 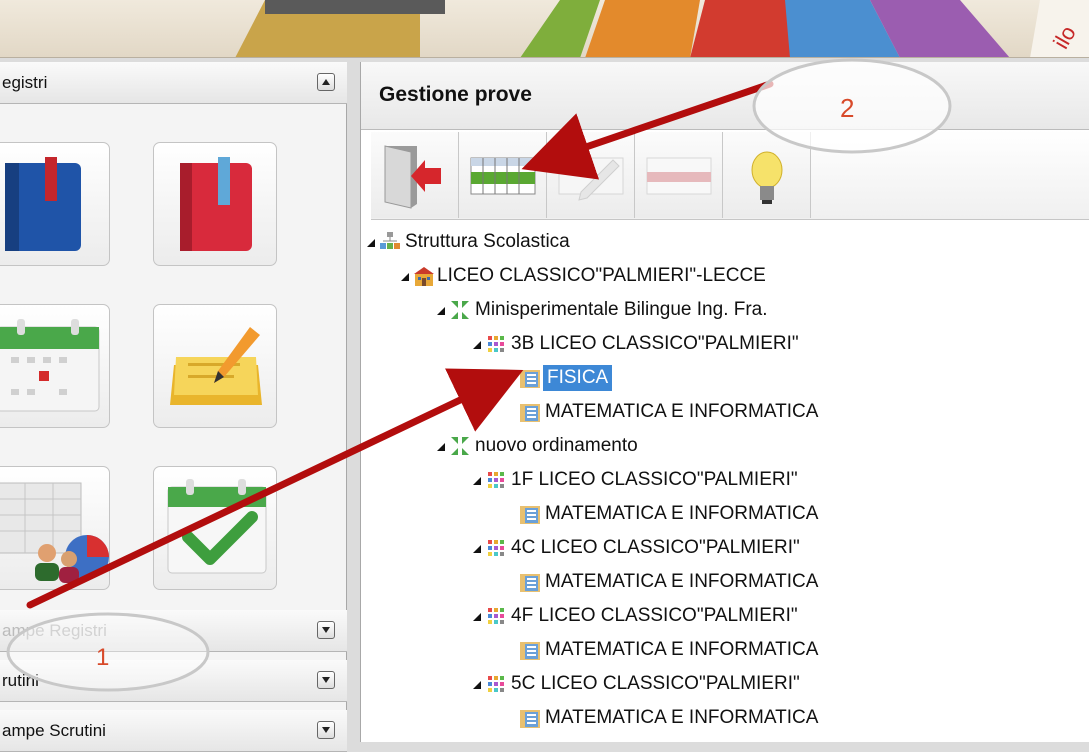 I want to click on calendar-tile, so click(x=55, y=366).